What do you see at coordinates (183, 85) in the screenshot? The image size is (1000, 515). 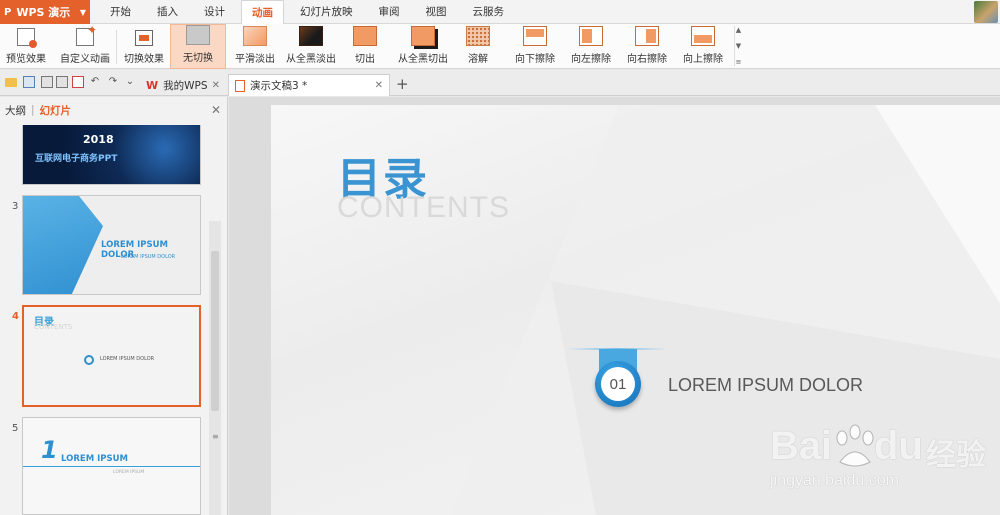 I see `tab-my-wps: W 我的WPS ✕` at bounding box center [183, 85].